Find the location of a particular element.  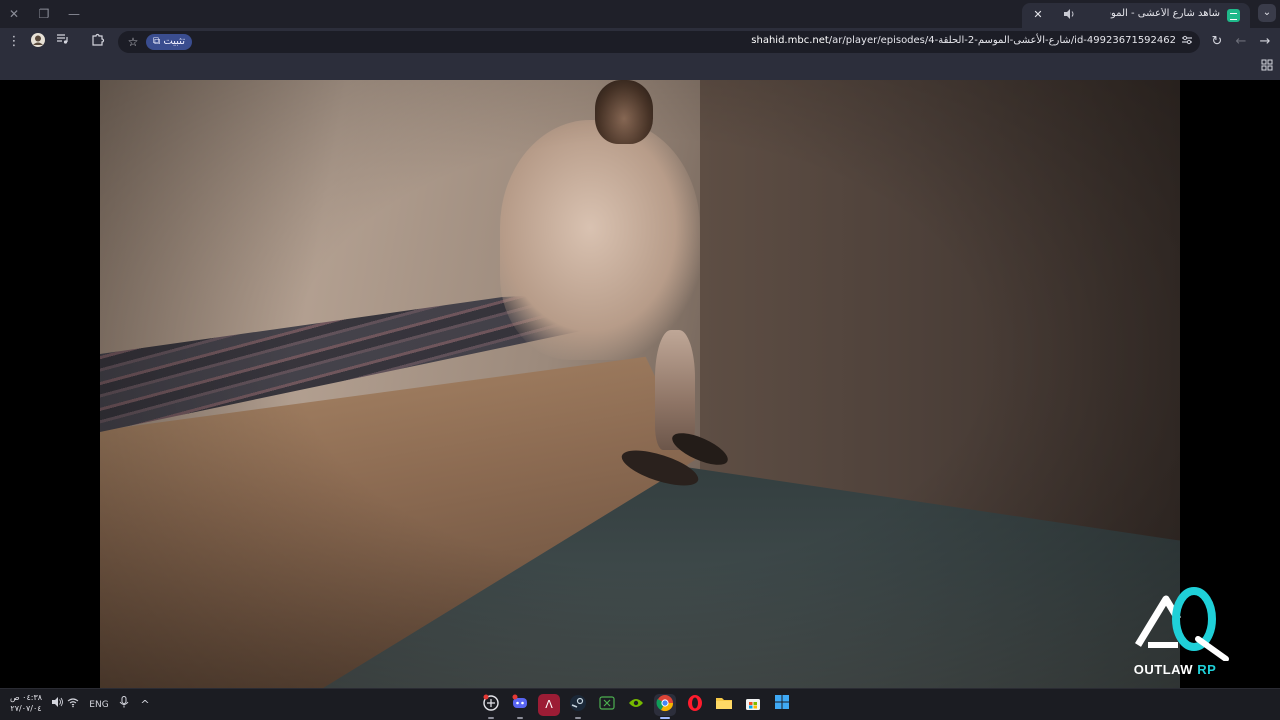

tray-overflow-chevron-icon: ^ is located at coordinates (145, 705).